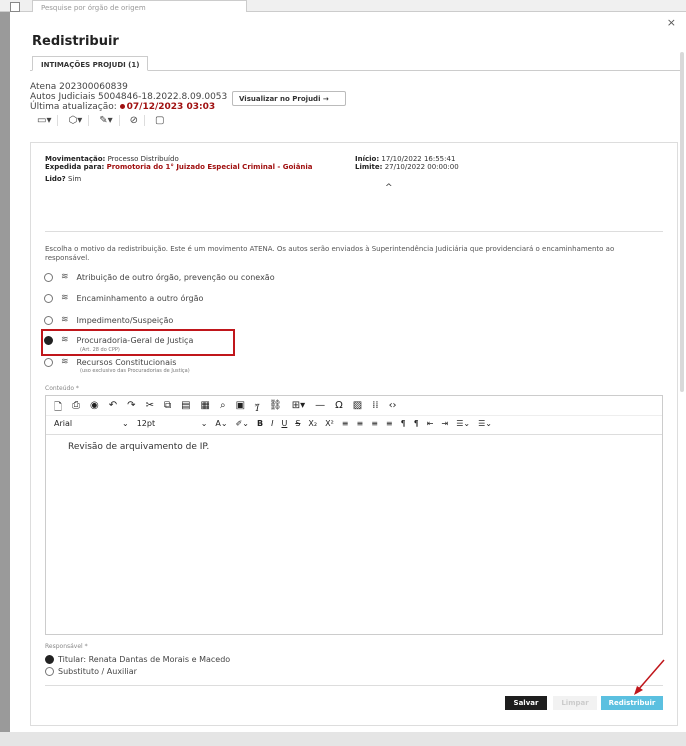 The image size is (686, 746). What do you see at coordinates (367, 159) in the screenshot?
I see `inicio-label: Início:` at bounding box center [367, 159].